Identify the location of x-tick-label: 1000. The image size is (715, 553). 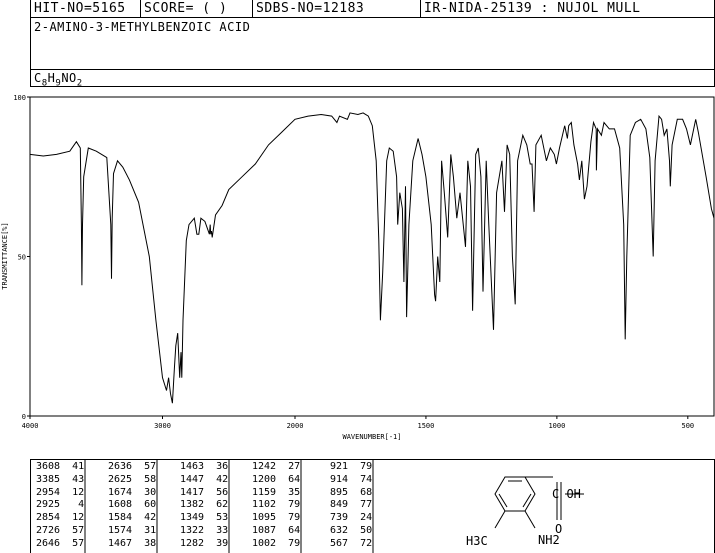
(556, 426).